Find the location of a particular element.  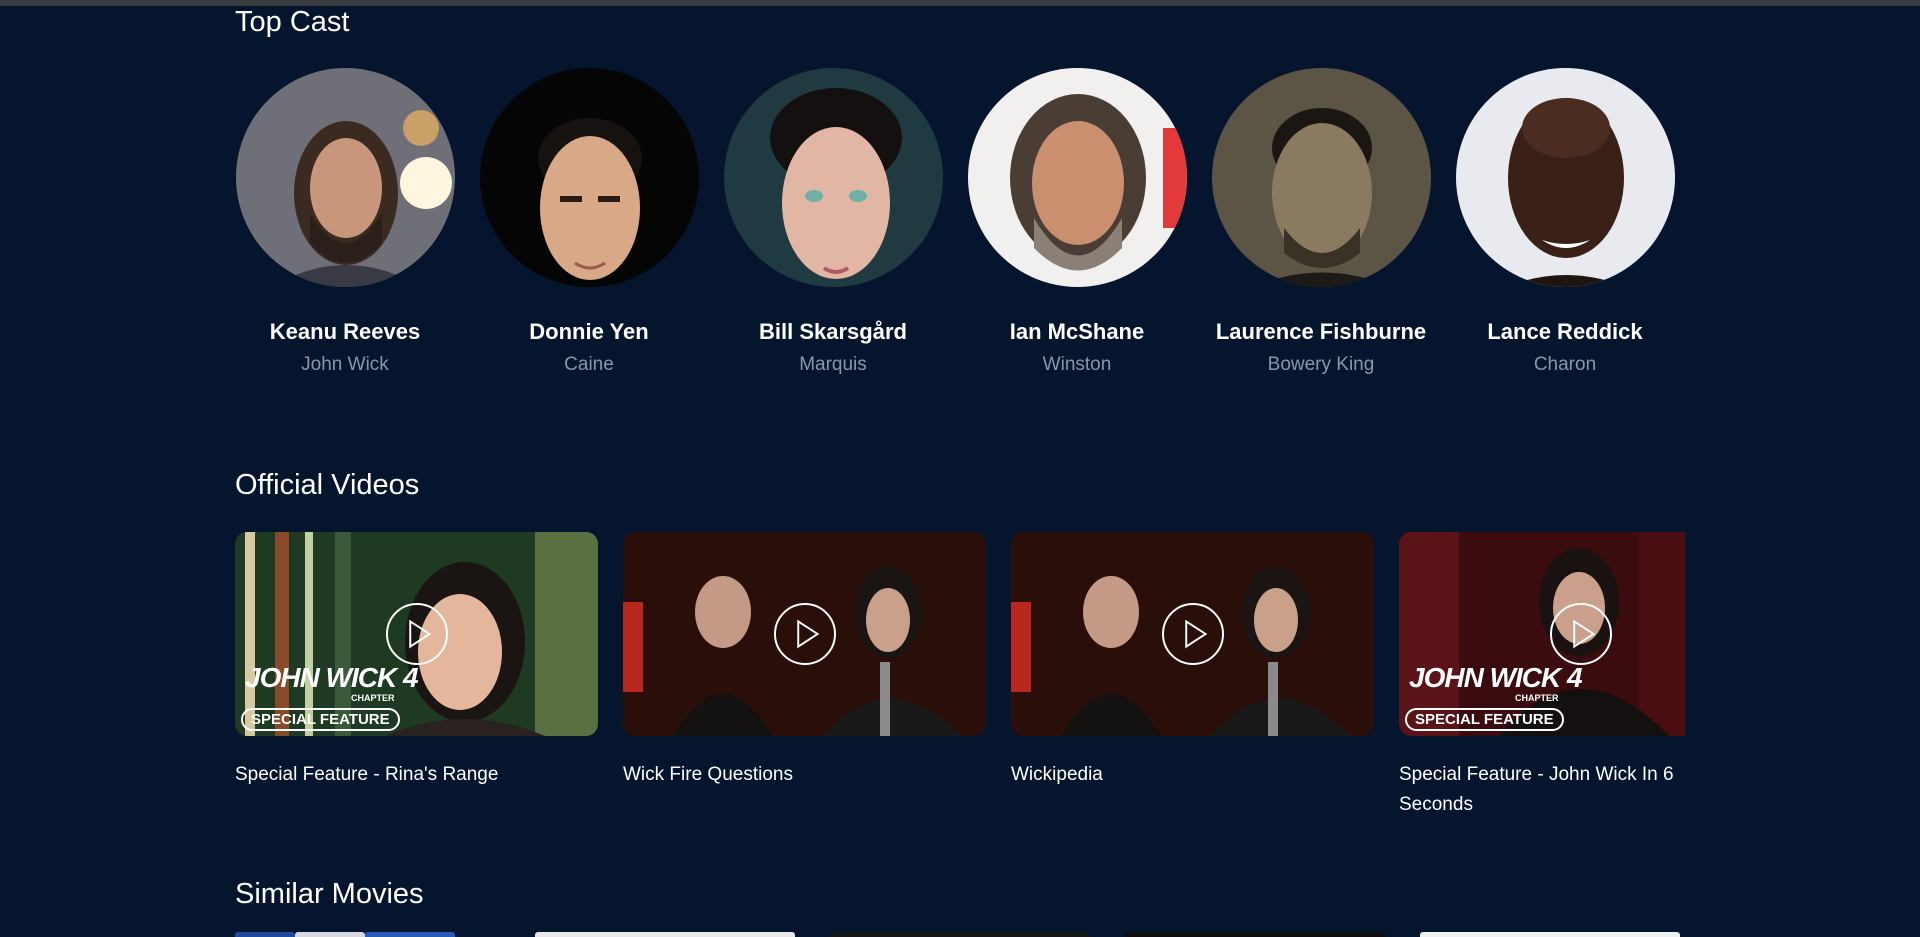

cast-card-donnie-yen: Donnie Yen Caine is located at coordinates (589, 222).